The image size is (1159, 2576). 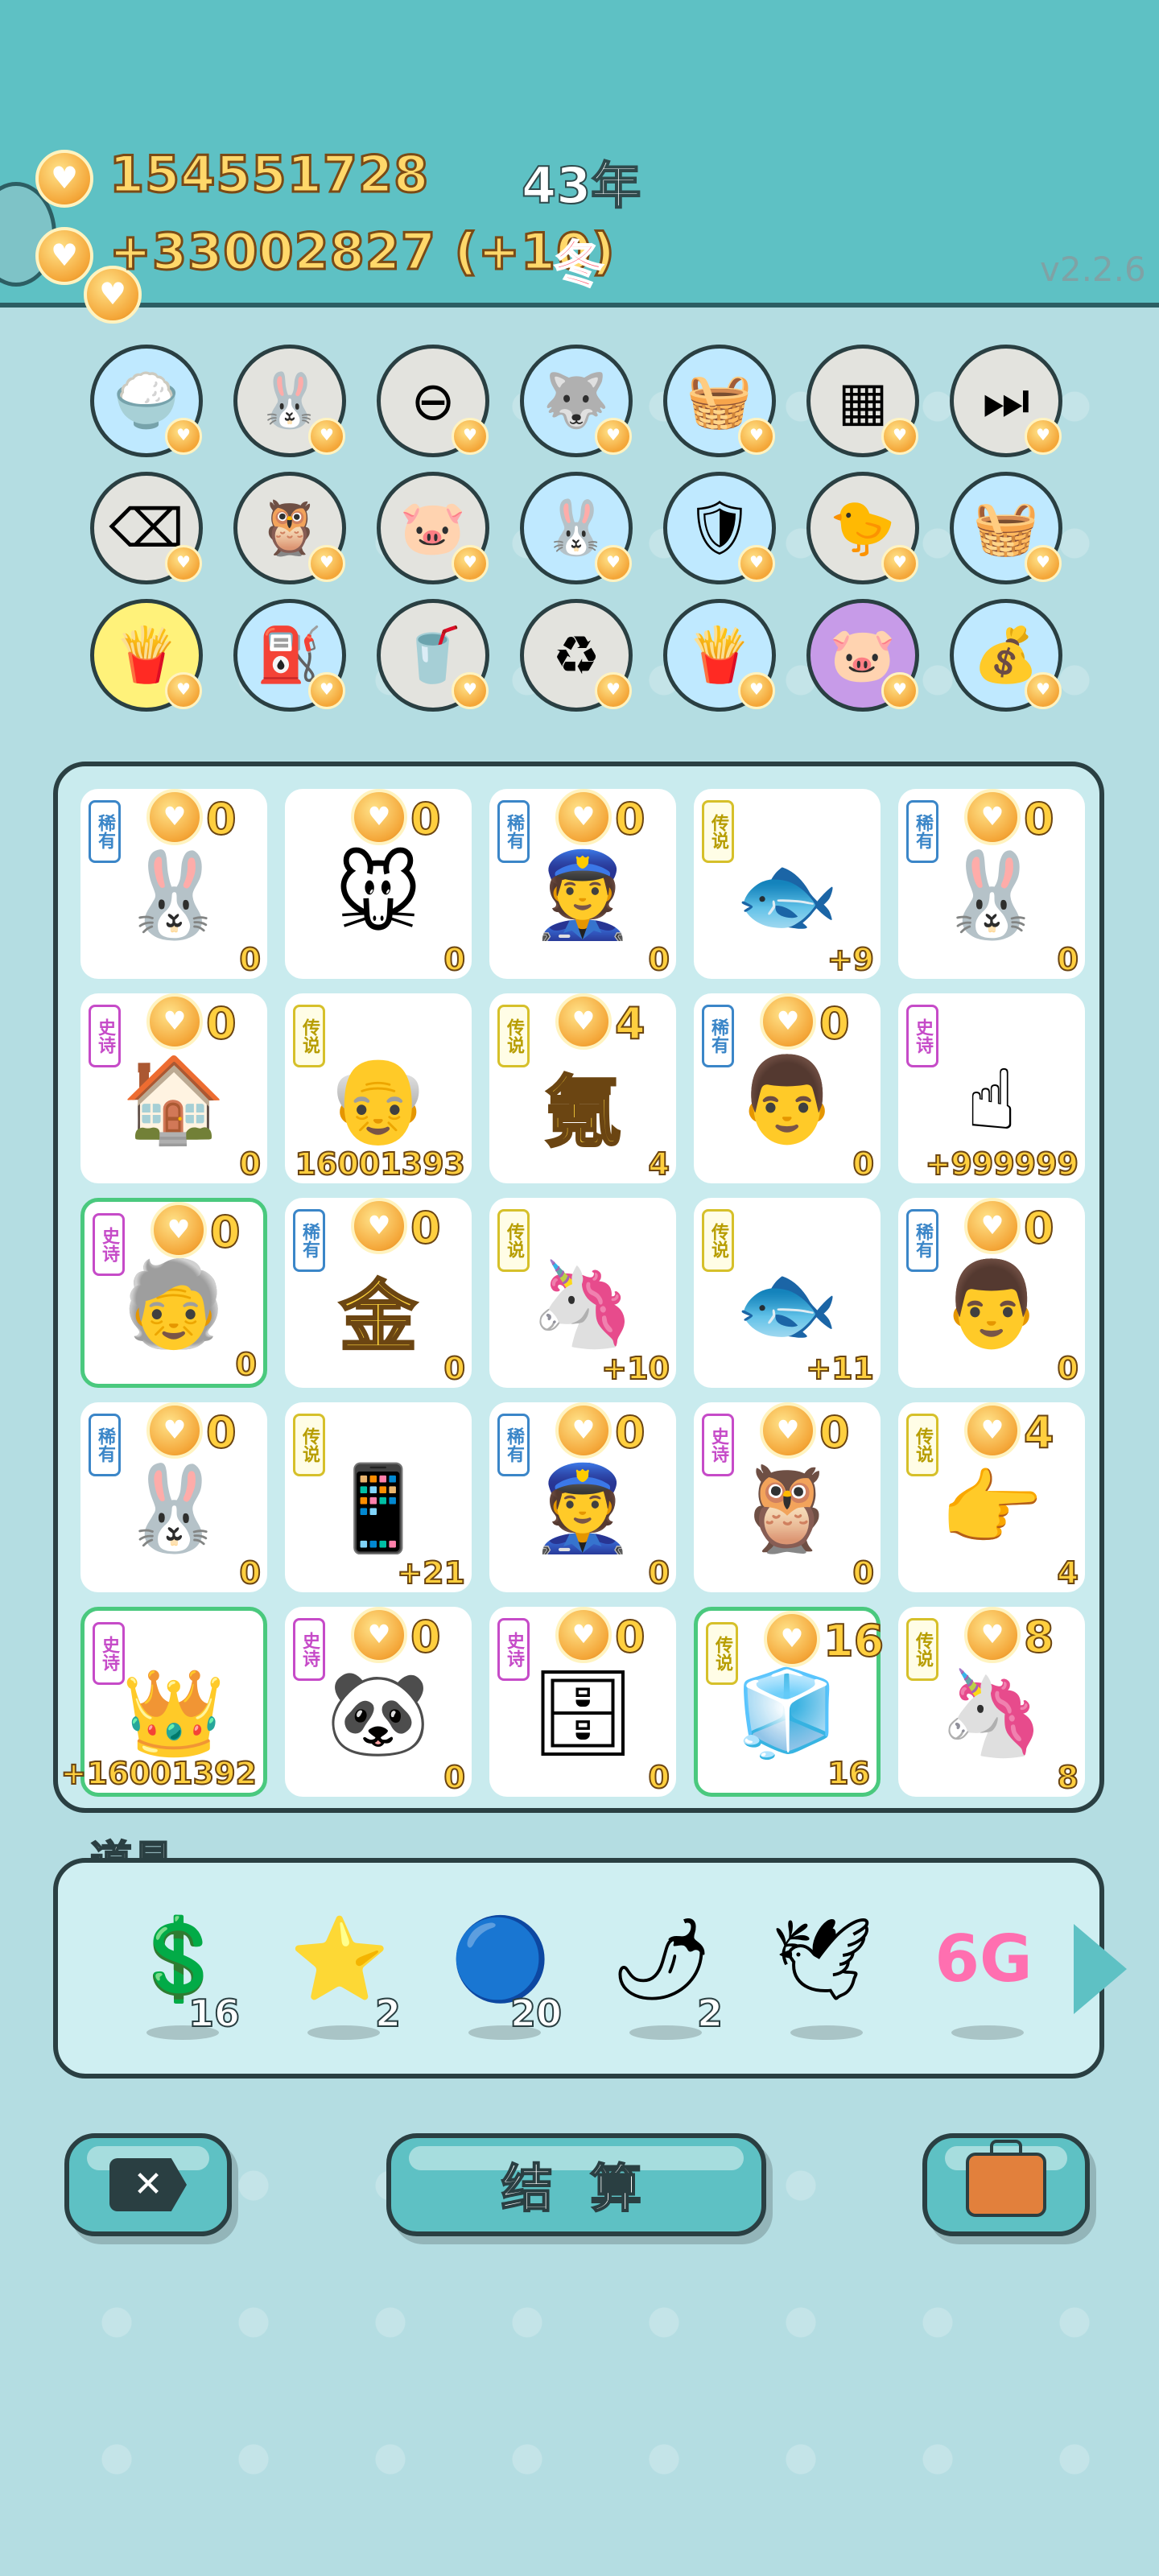 I want to click on board-card: 传说 🧊 ♥ 16 16, so click(x=789, y=1702).